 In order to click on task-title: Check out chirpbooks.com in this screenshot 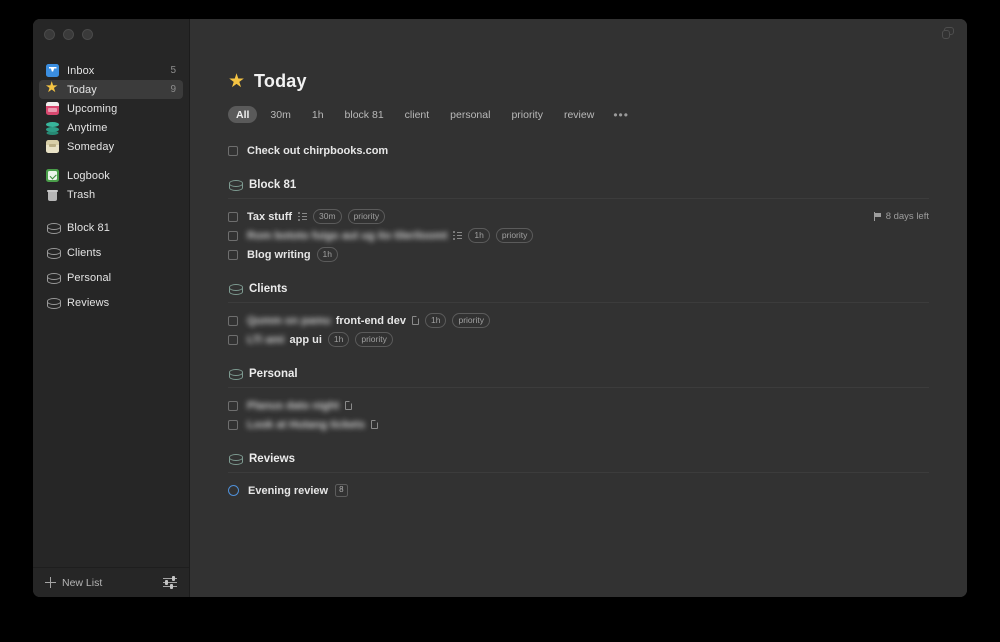, I will do `click(318, 150)`.